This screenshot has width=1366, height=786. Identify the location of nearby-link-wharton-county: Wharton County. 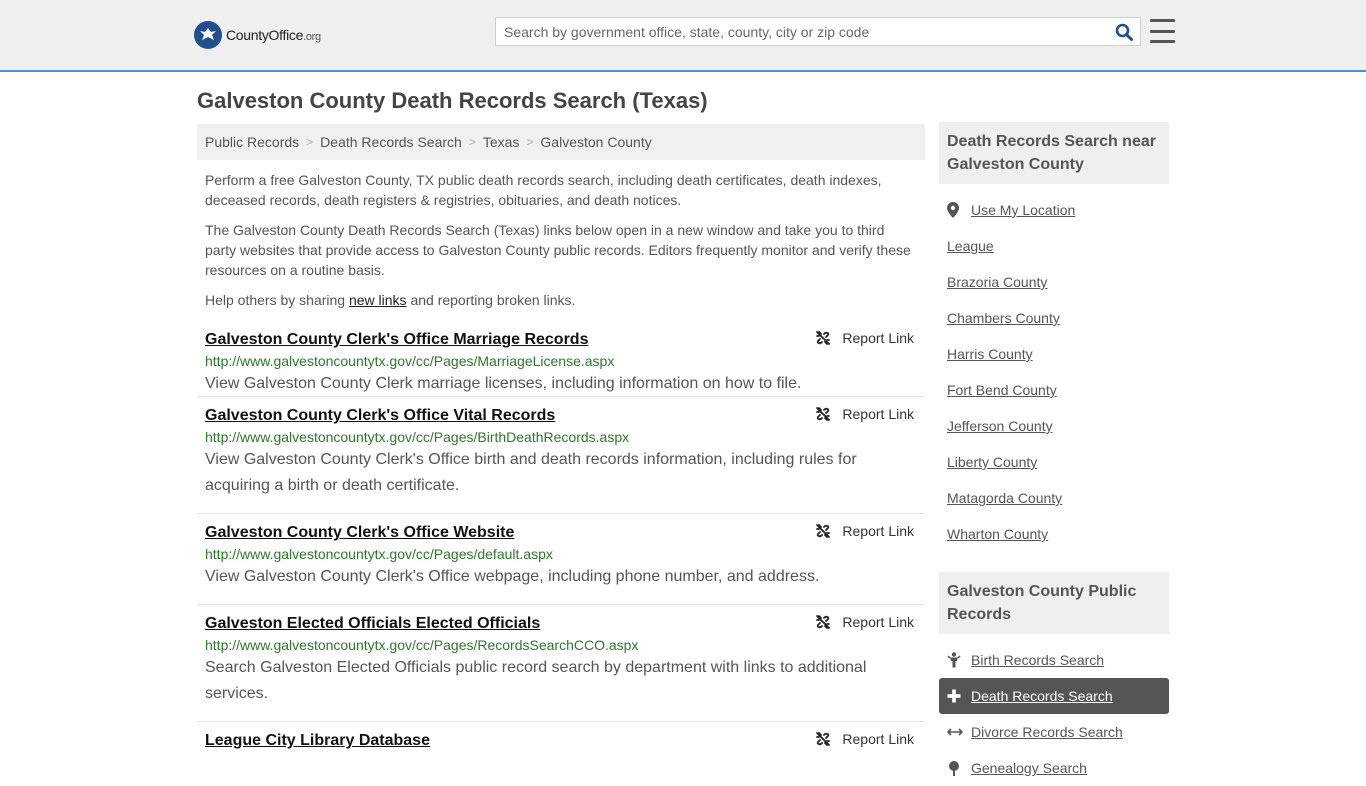
(997, 534).